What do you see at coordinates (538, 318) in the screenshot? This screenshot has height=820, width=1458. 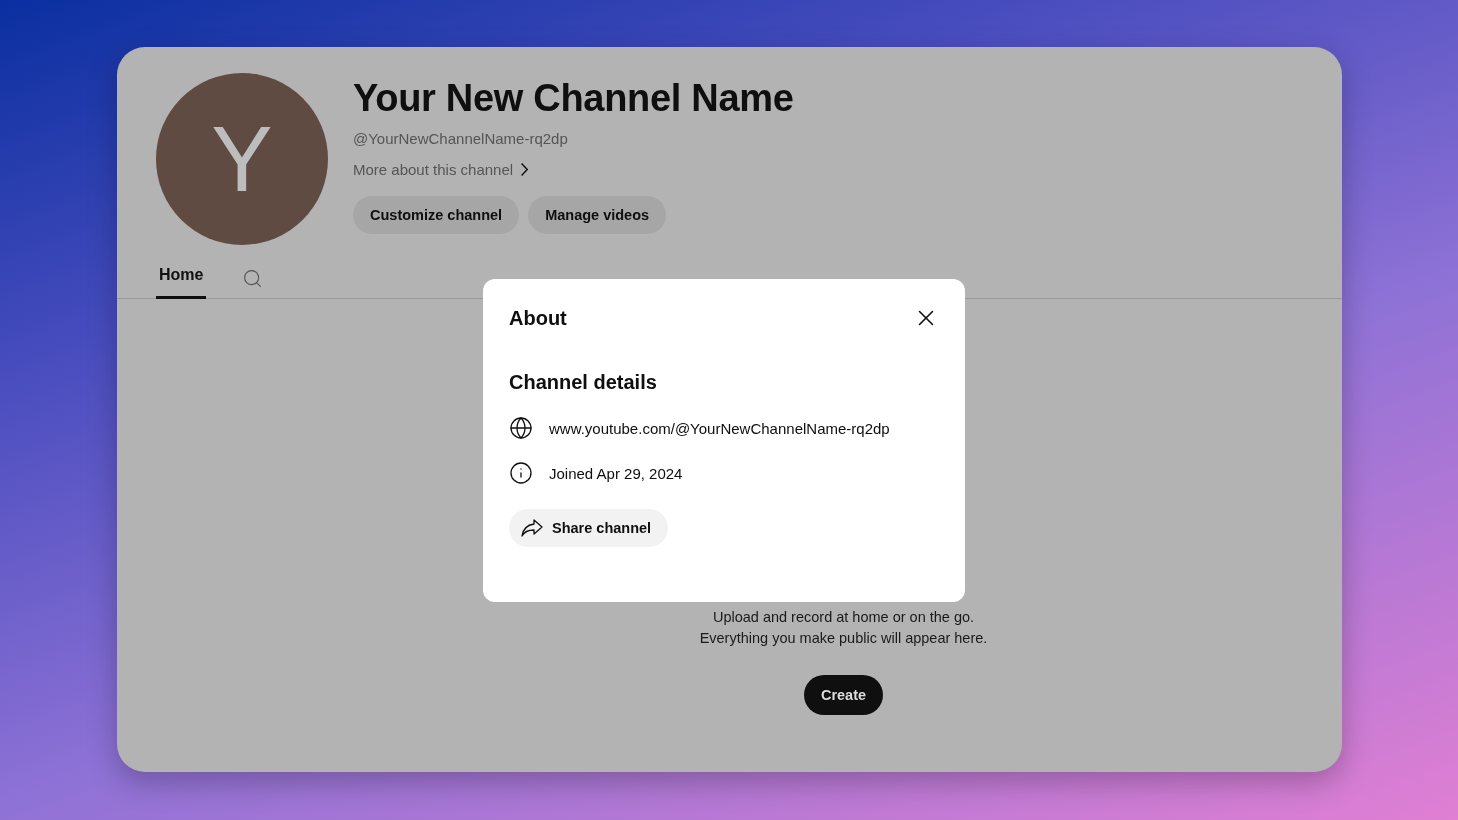 I see `dialog-title: About` at bounding box center [538, 318].